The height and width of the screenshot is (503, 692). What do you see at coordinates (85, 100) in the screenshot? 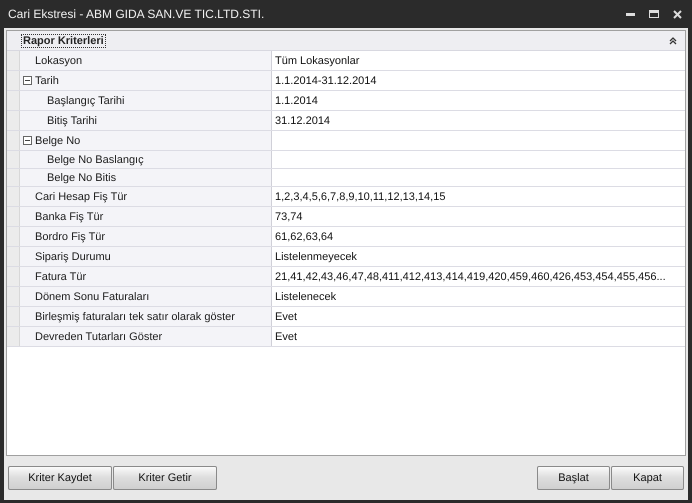
I see `property-name: Başlangıç Tarihi` at bounding box center [85, 100].